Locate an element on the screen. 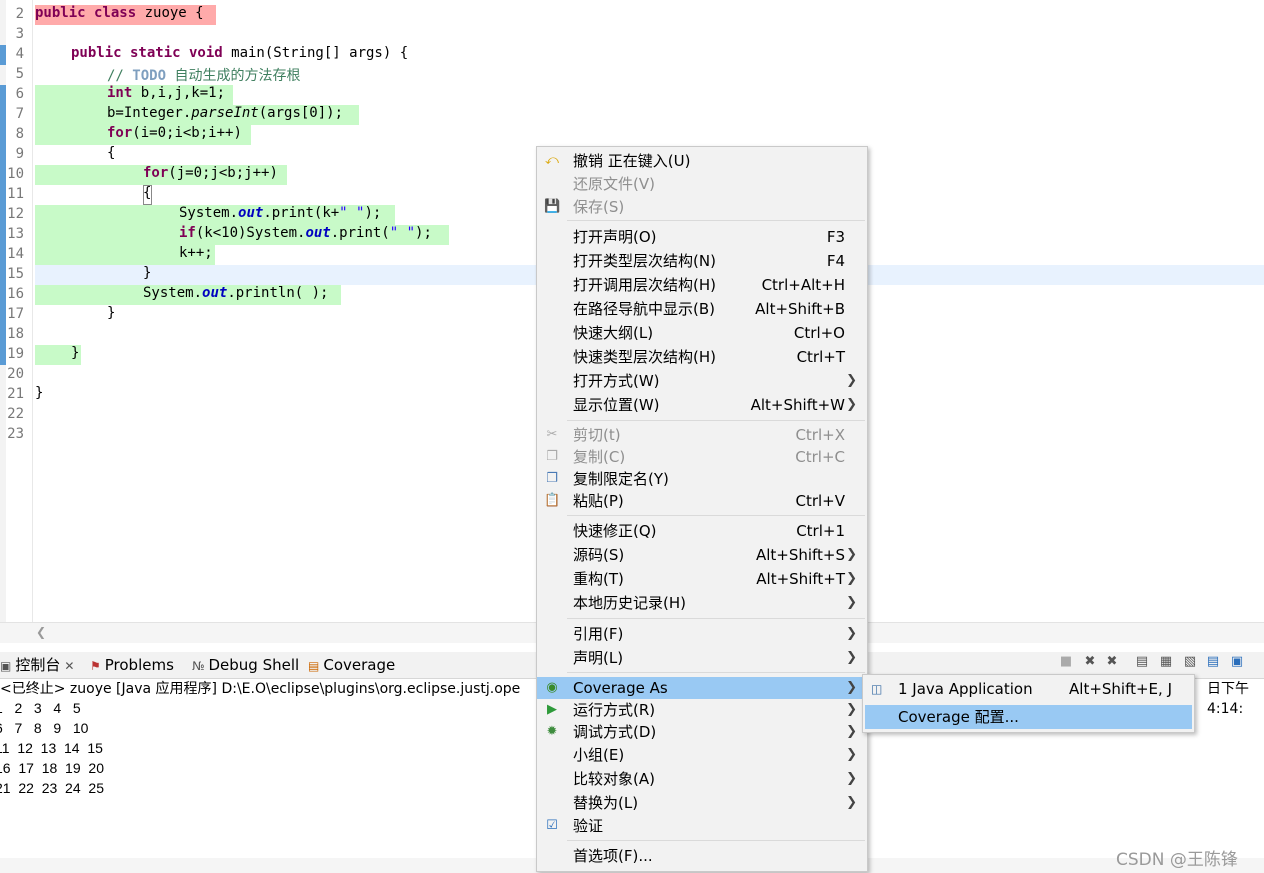  tab-console: ▣ 控制台 ✕ is located at coordinates (37, 665).